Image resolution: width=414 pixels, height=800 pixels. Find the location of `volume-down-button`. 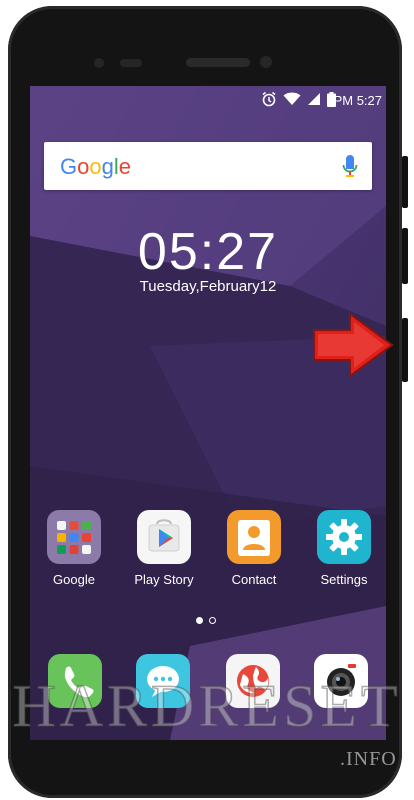

volume-down-button is located at coordinates (405, 256).